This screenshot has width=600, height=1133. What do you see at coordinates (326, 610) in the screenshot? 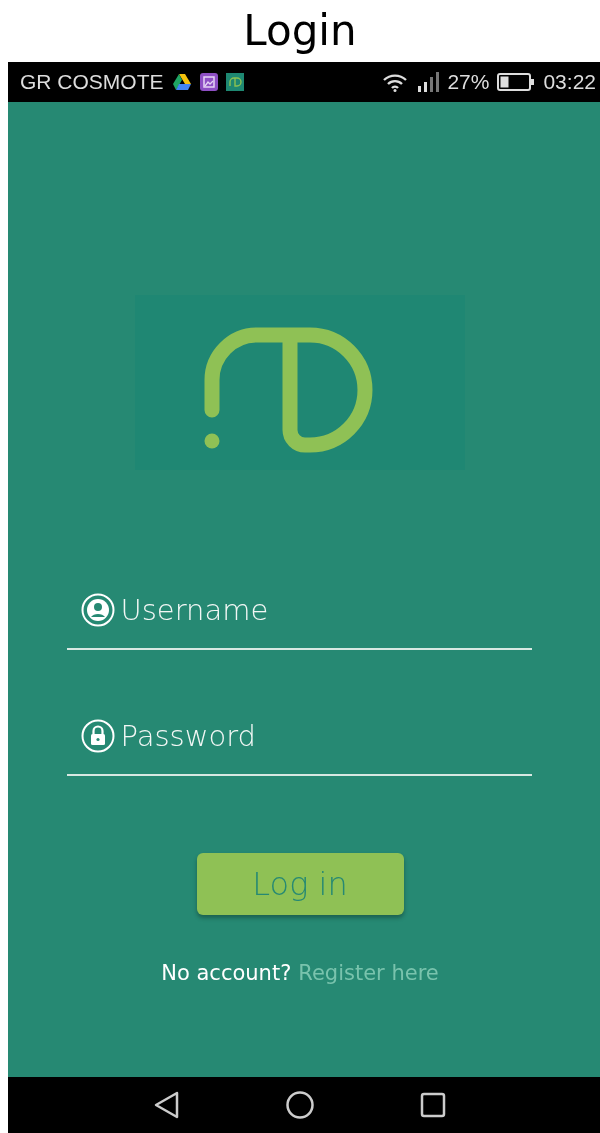
I see `username-field: Username` at bounding box center [326, 610].